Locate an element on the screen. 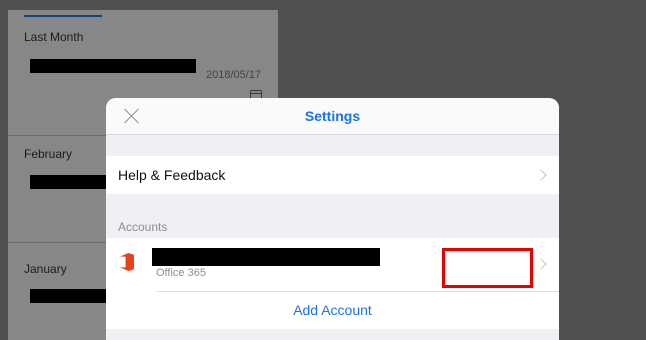  accounts-header: Accounts is located at coordinates (143, 227).